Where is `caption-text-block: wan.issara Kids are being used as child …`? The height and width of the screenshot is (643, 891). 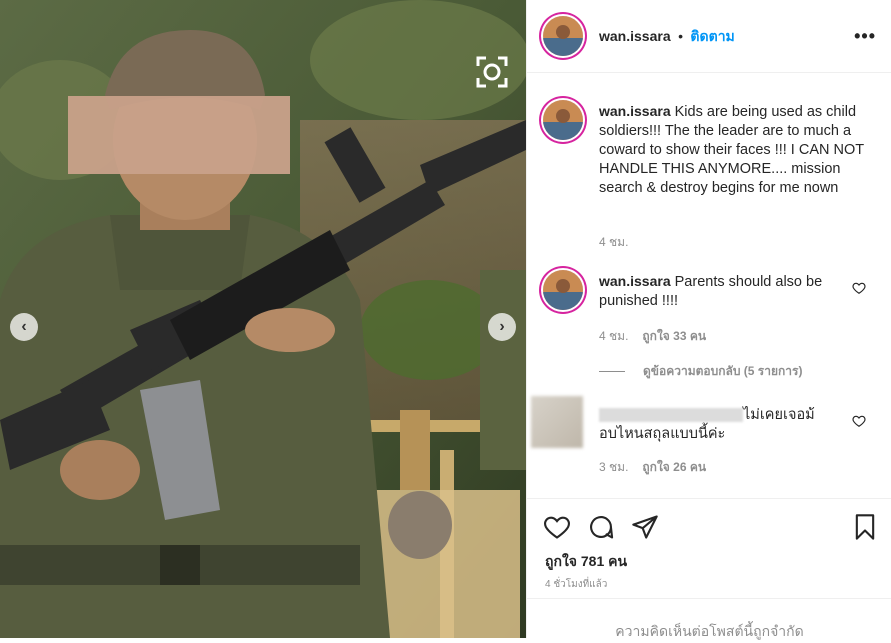
caption-text-block: wan.issara Kids are being used as child … is located at coordinates (737, 150).